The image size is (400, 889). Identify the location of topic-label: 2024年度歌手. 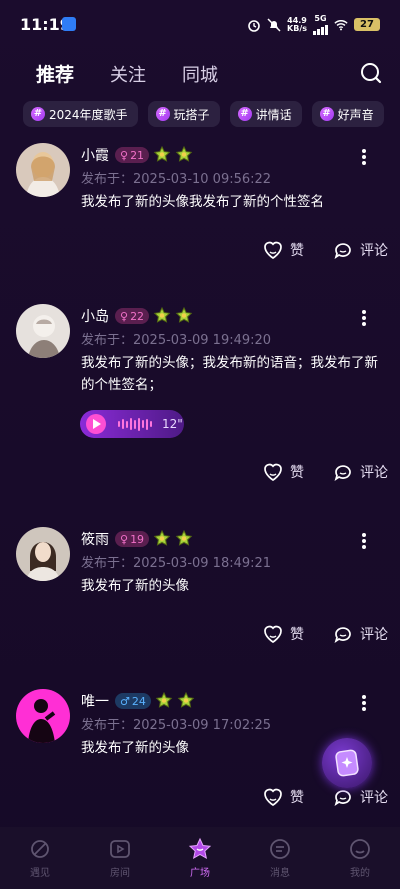
(88, 114).